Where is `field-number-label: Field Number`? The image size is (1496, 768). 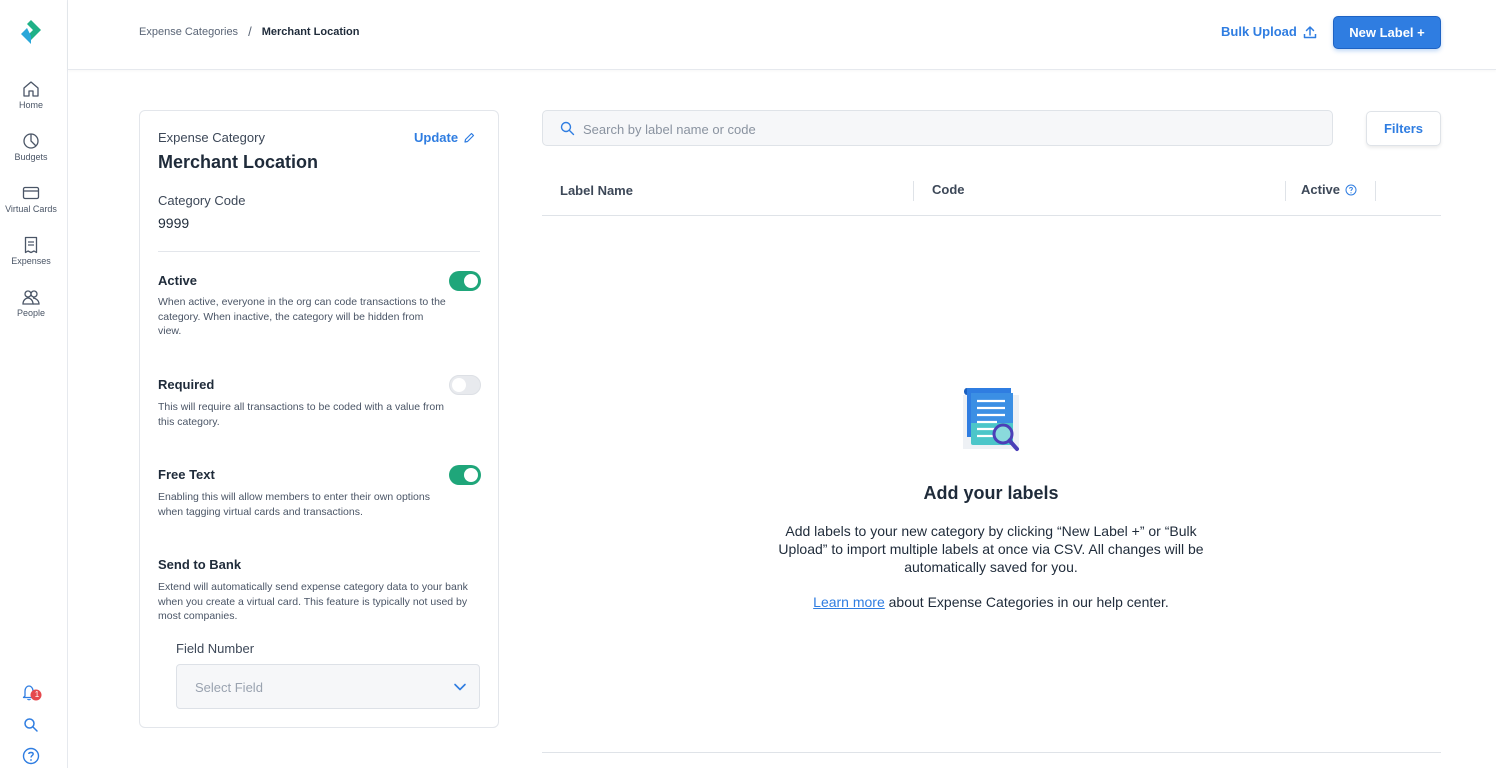
field-number-label: Field Number is located at coordinates (215, 648).